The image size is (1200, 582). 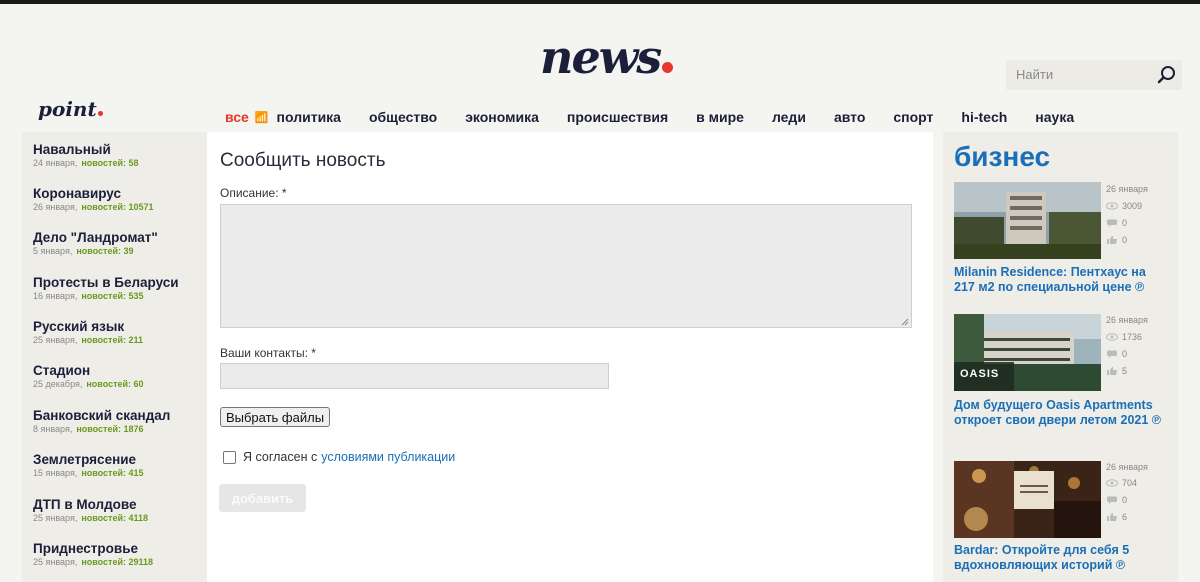 I want to click on comments-stat: 0, so click(x=1116, y=223).